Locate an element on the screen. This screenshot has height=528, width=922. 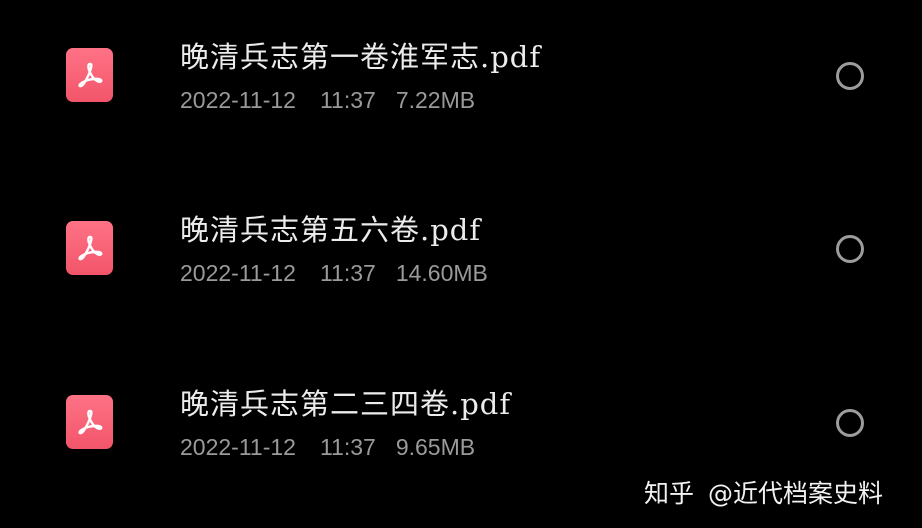
file-size: 7.22MB is located at coordinates (435, 100).